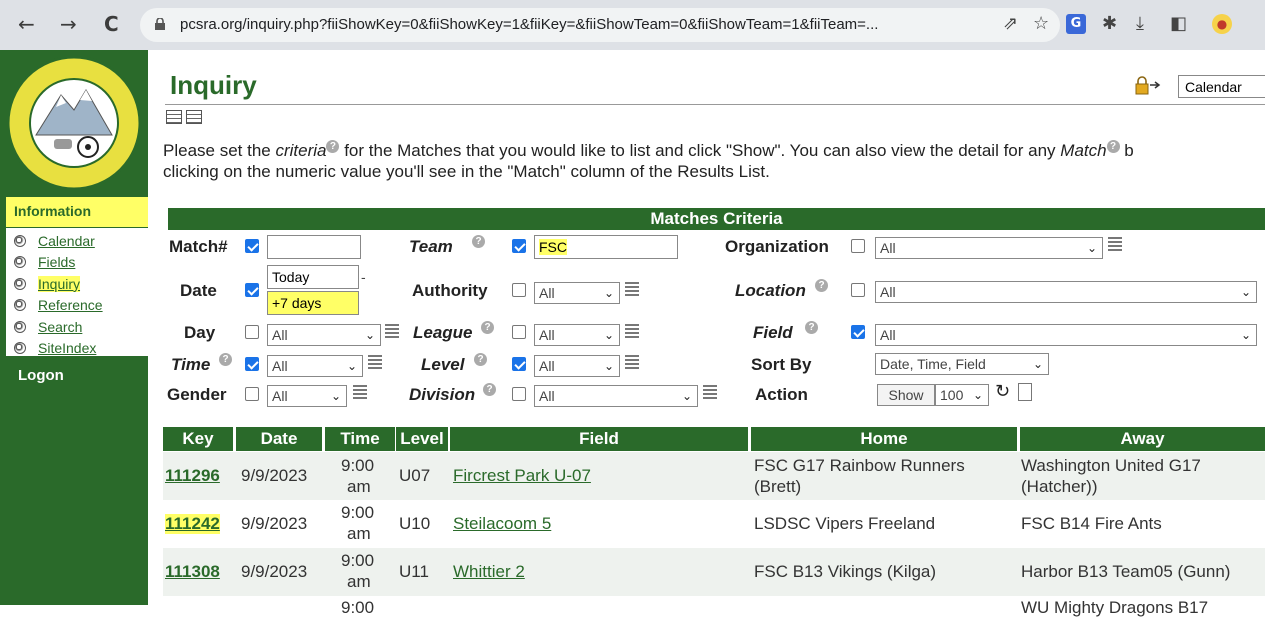 Image resolution: width=1265 pixels, height=618 pixels. I want to click on col-header-date: Date, so click(279, 439).